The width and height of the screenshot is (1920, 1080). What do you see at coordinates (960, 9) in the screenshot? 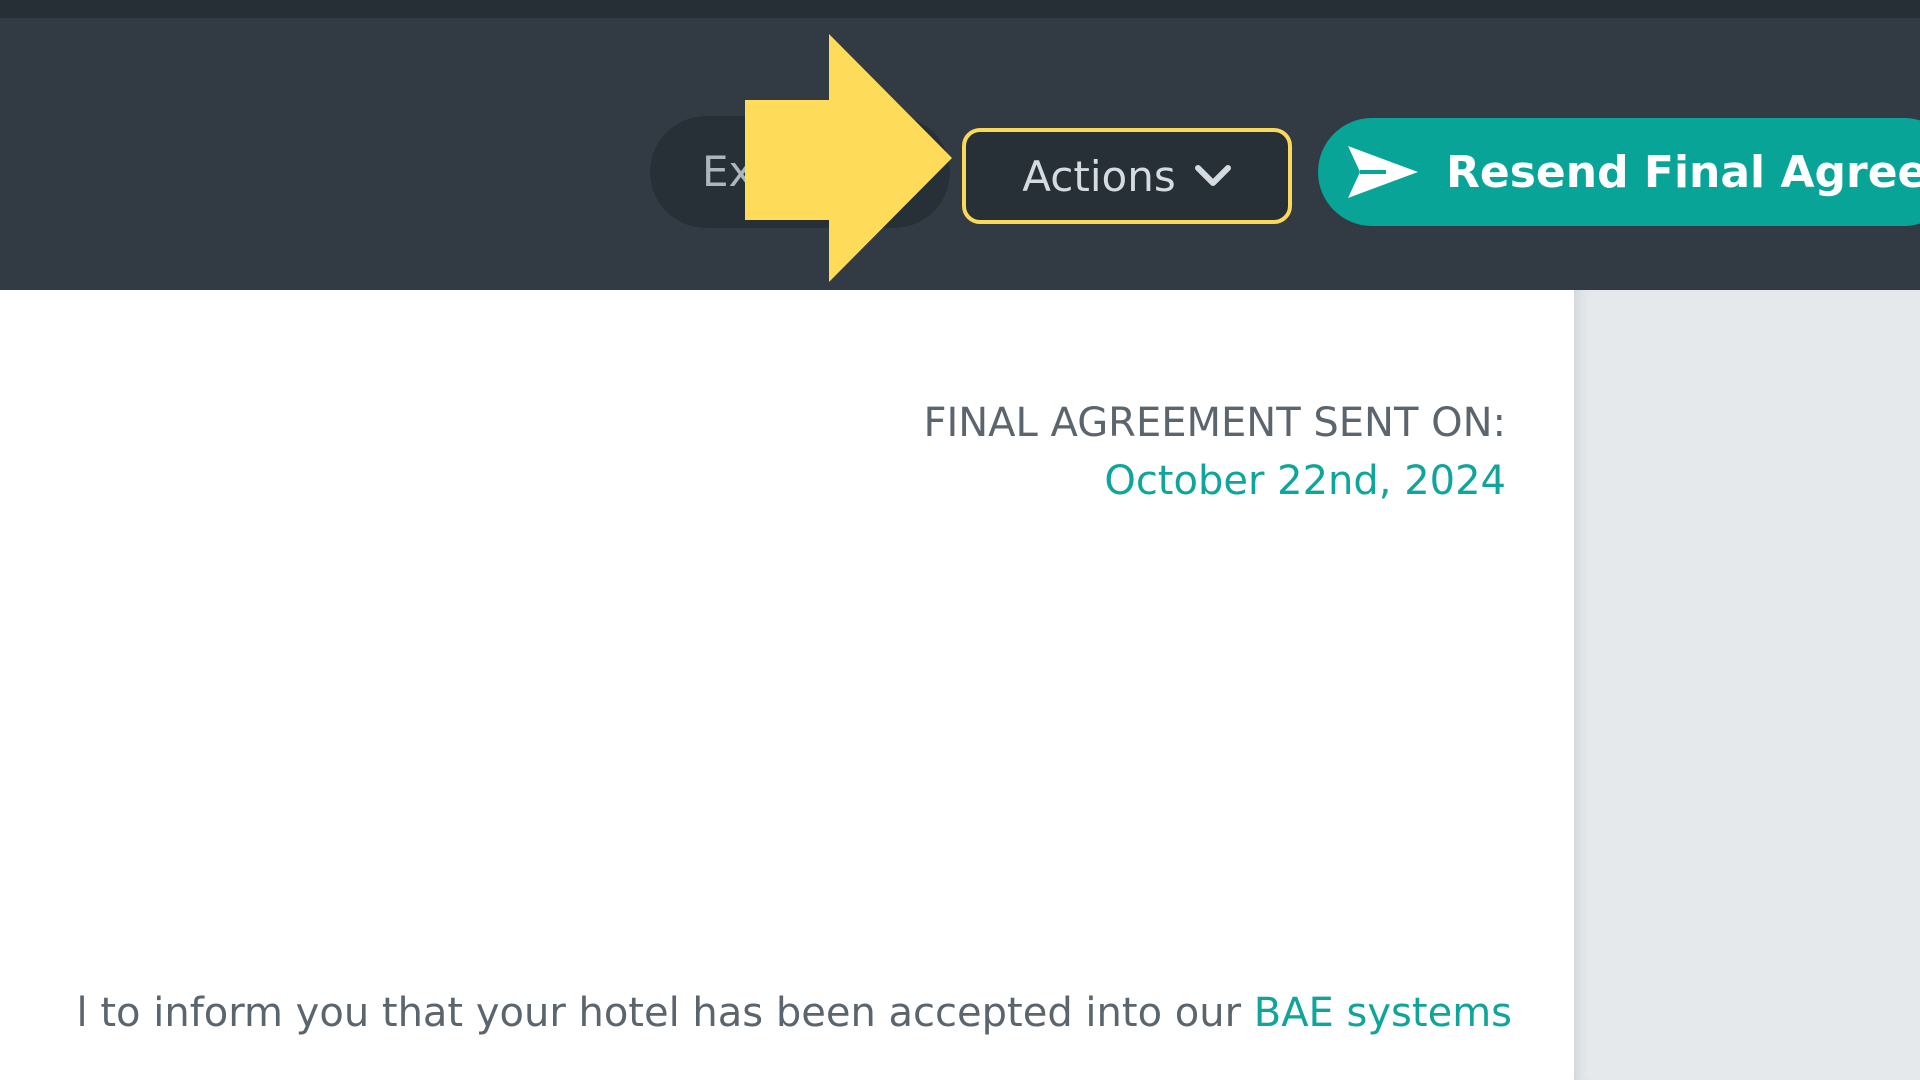
I see `top-bar` at bounding box center [960, 9].